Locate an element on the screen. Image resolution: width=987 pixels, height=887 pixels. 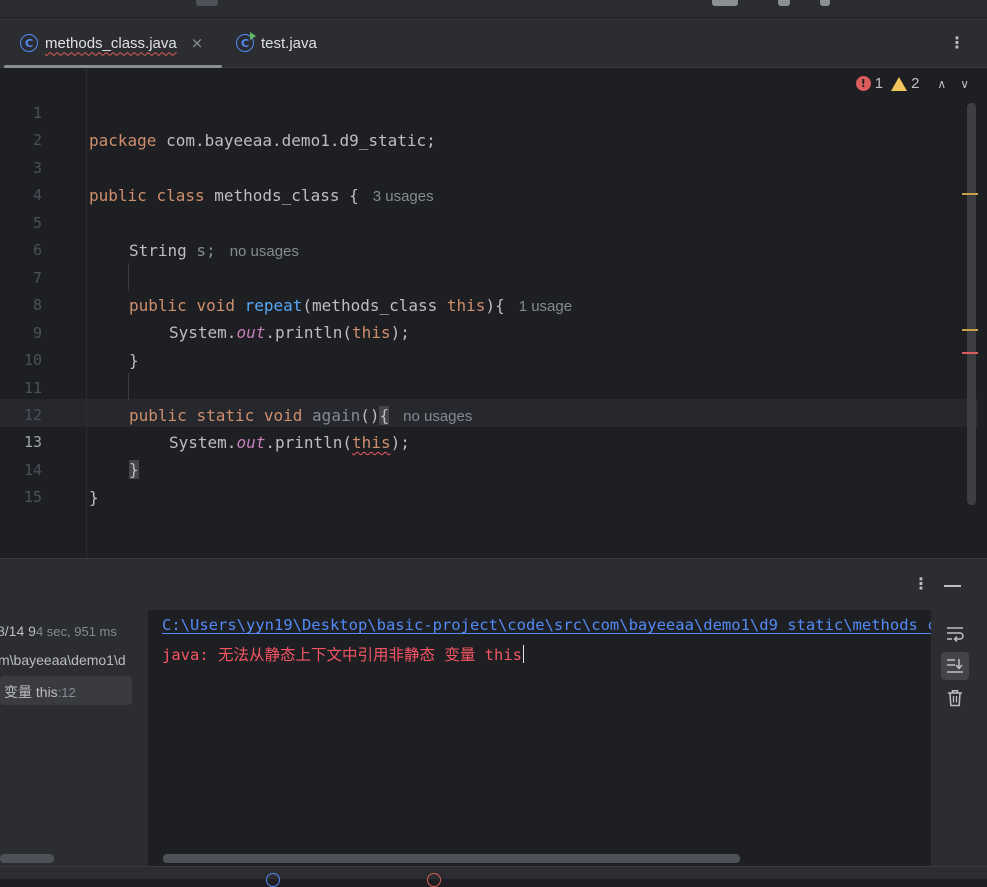
runnable-class-icon: C is located at coordinates (246, 42).